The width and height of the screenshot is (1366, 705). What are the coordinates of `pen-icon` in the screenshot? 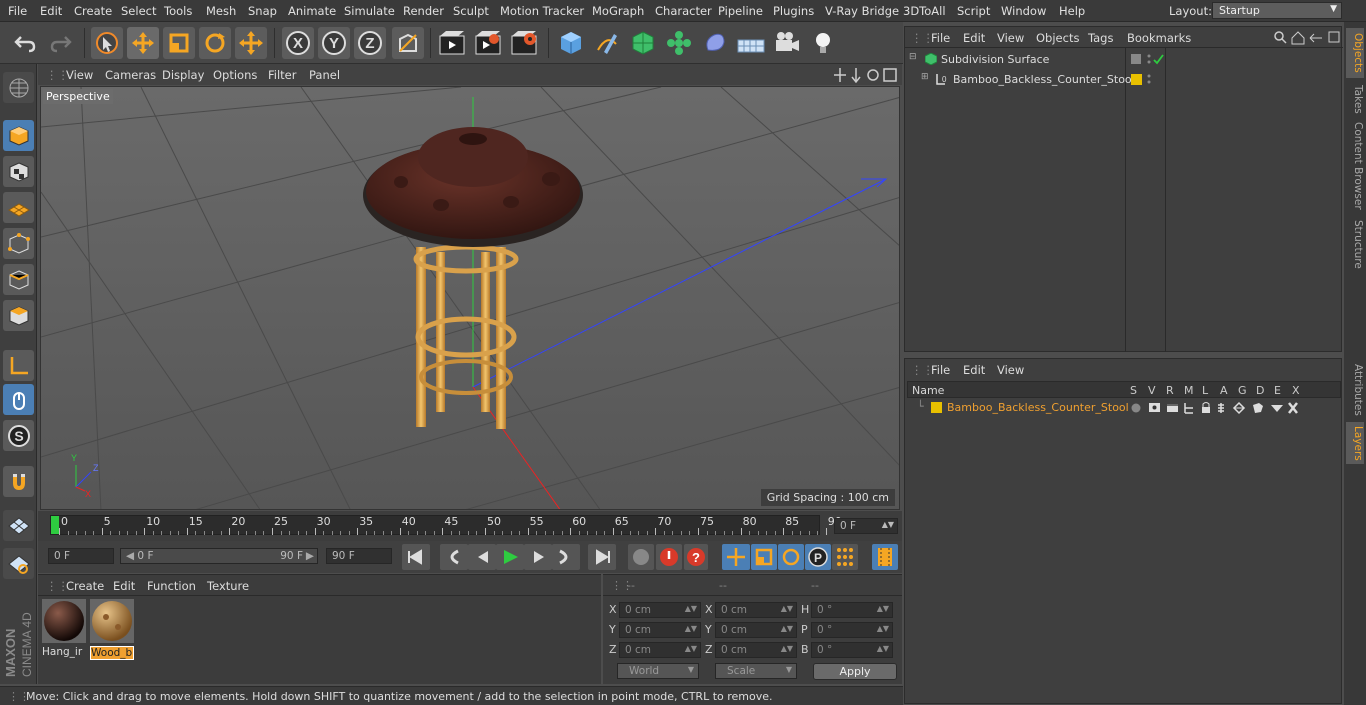 It's located at (607, 43).